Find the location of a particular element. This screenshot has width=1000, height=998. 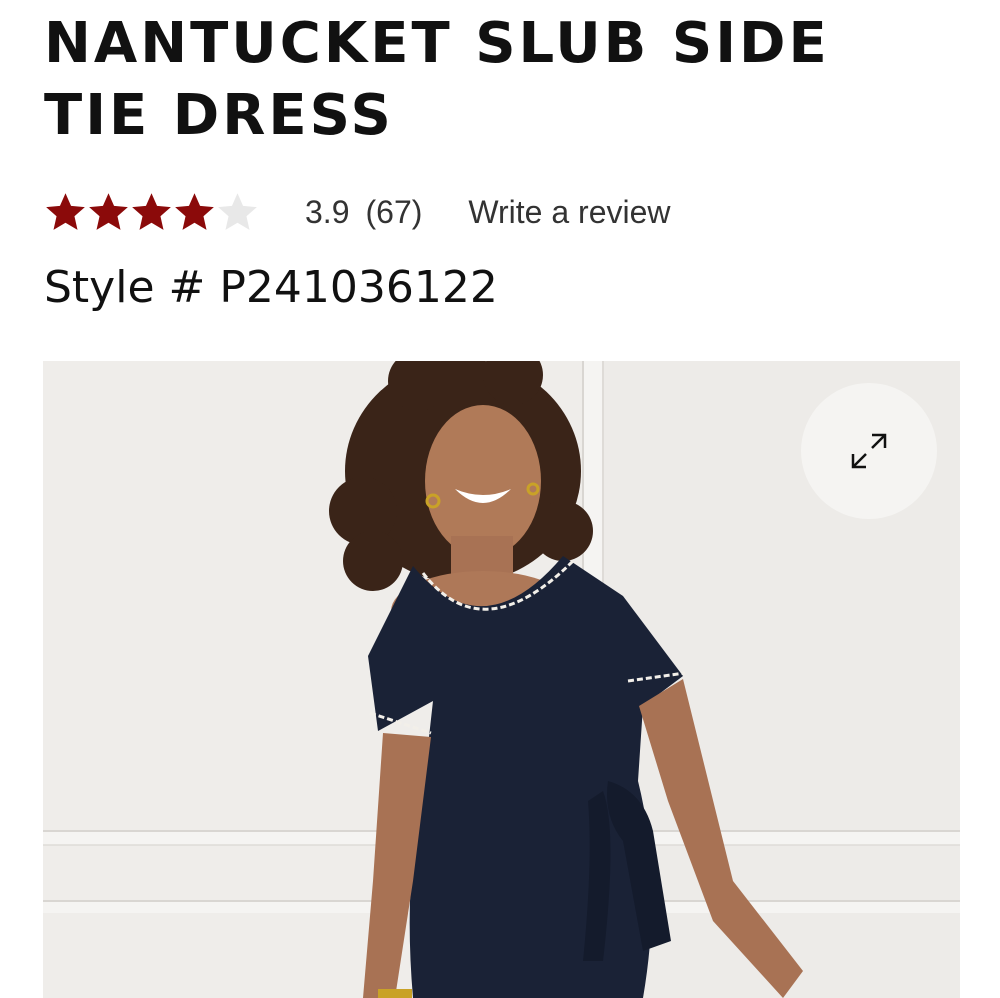

rating-value: 3.9 is located at coordinates (327, 211).